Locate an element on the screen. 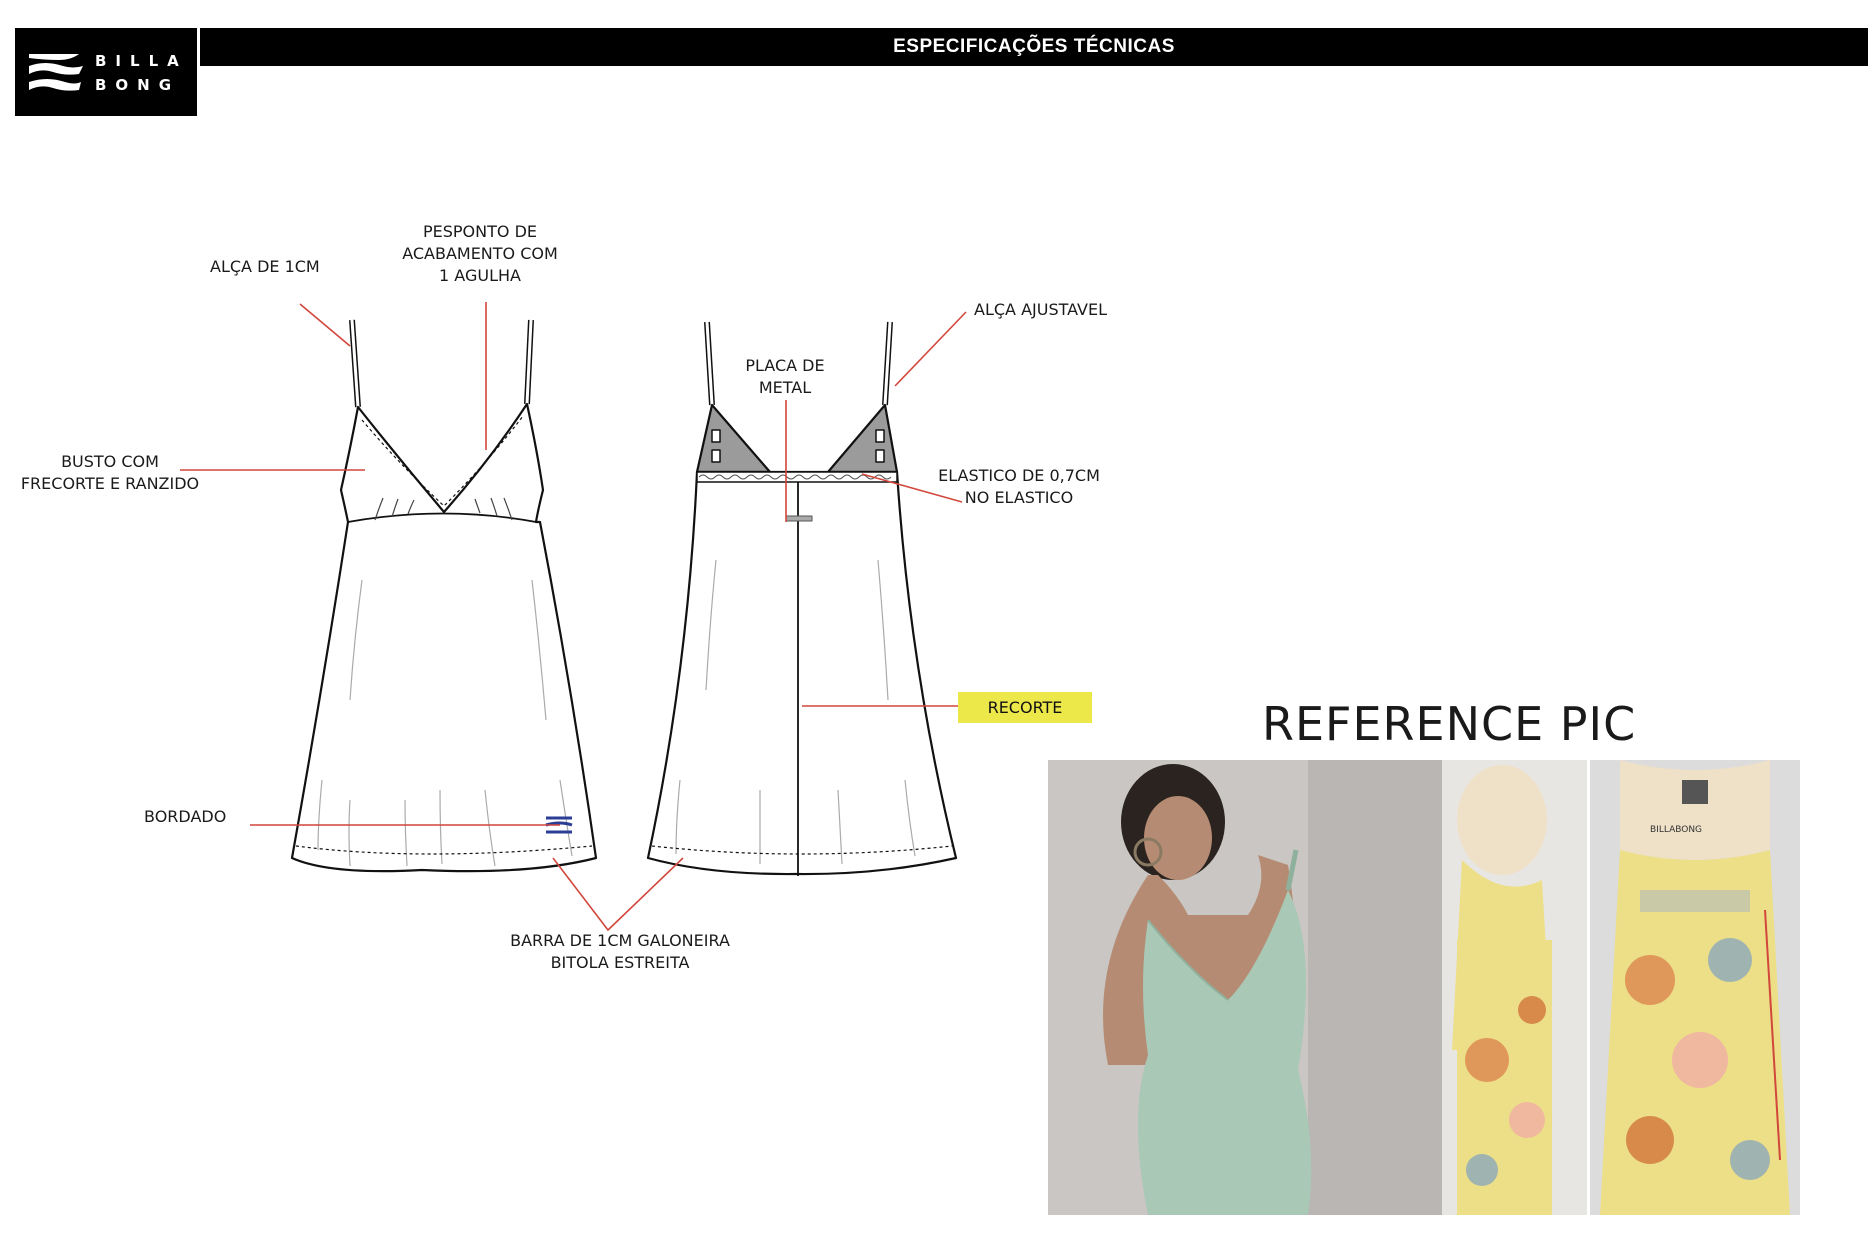 This screenshot has height=1251, width=1876. label-pesponto-line-2: ACABAMENTO COM is located at coordinates (480, 253).